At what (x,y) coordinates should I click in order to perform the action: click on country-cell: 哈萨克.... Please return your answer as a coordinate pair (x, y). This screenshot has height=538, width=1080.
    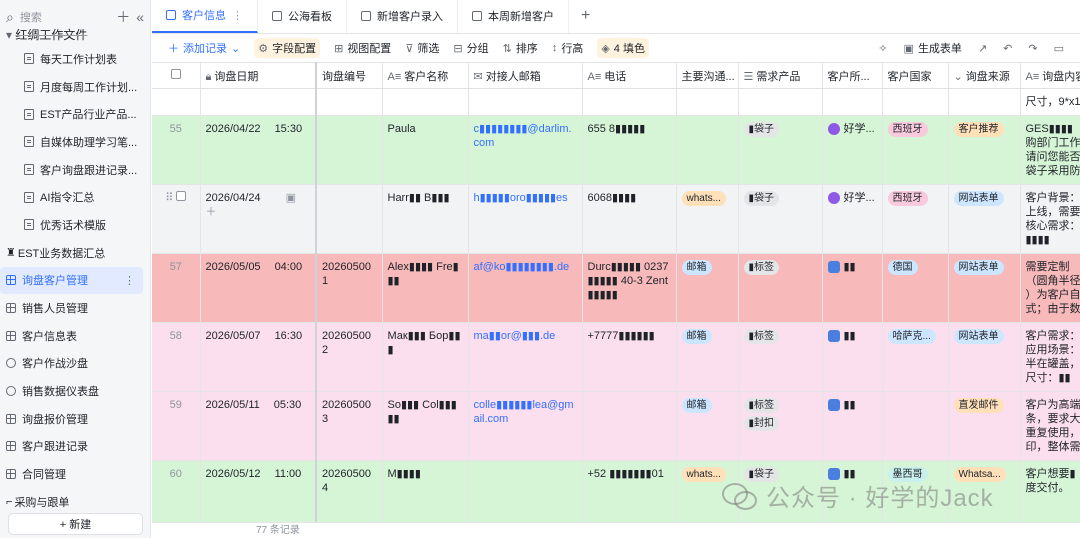
    Looking at the image, I should click on (915, 357).